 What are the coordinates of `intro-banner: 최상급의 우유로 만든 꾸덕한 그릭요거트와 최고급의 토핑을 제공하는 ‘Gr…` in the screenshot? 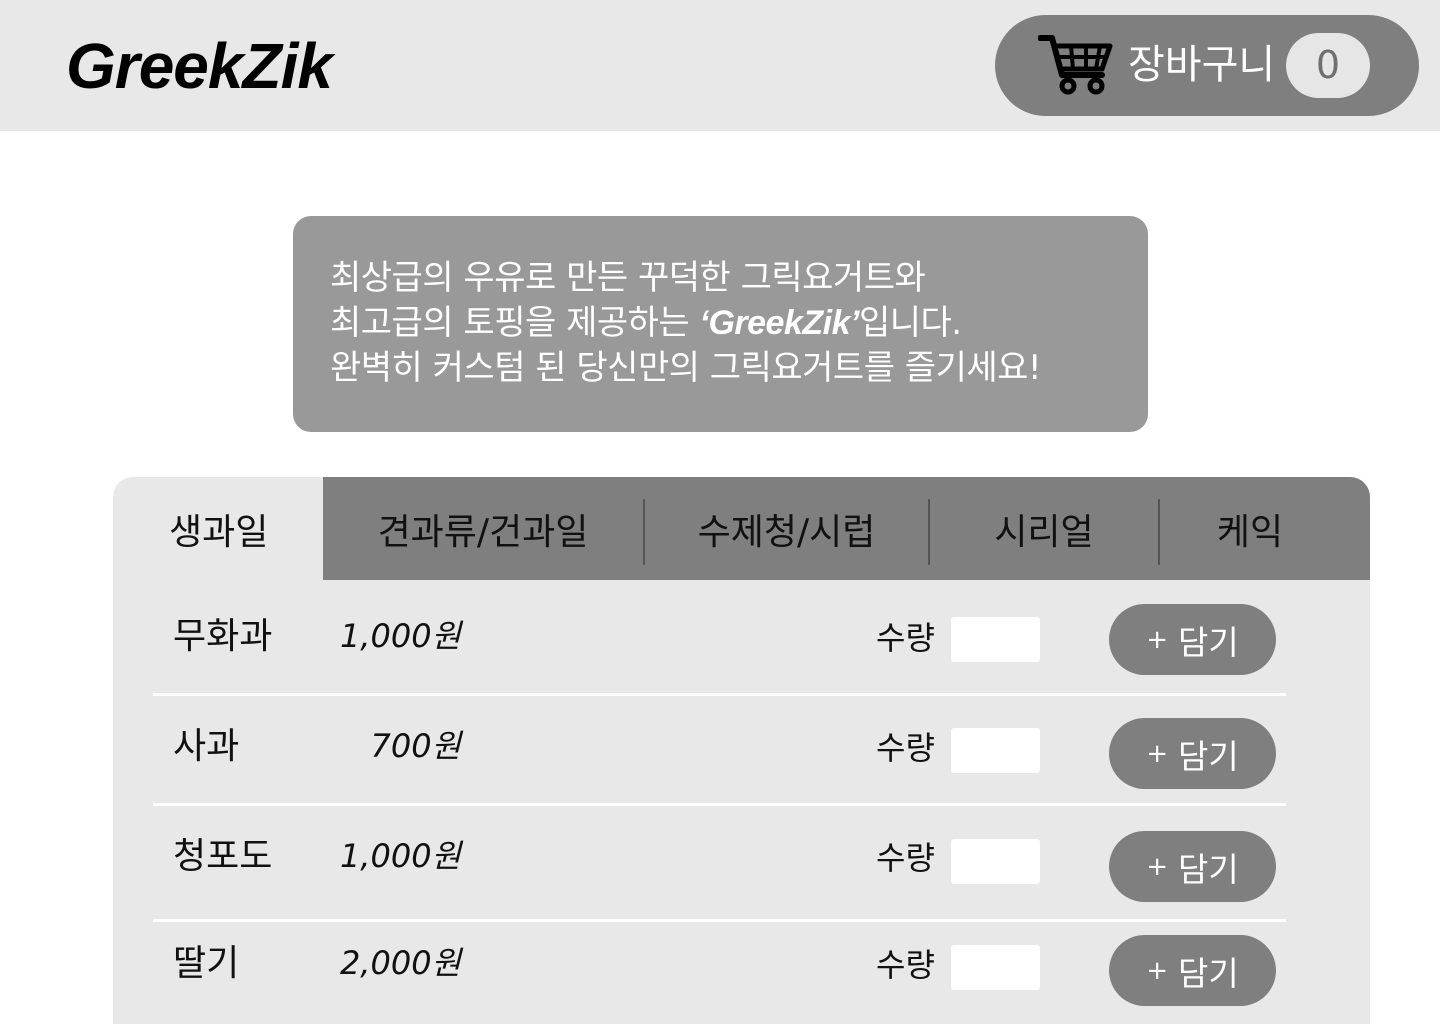 It's located at (720, 324).